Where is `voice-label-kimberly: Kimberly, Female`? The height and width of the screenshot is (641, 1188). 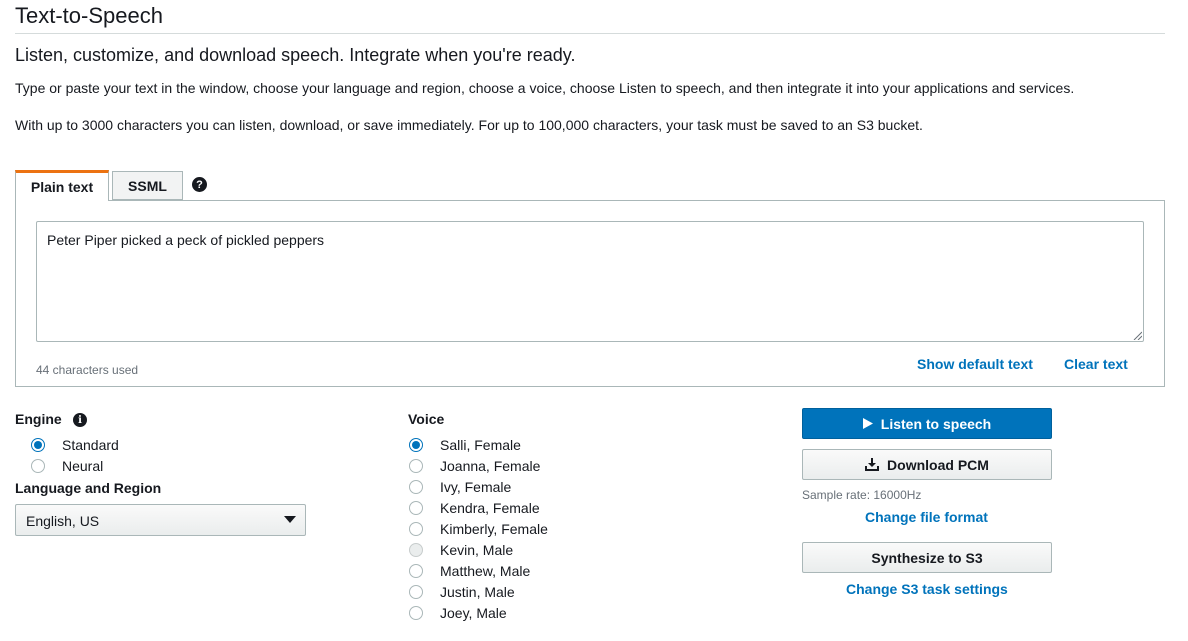
voice-label-kimberly: Kimberly, Female is located at coordinates (494, 529).